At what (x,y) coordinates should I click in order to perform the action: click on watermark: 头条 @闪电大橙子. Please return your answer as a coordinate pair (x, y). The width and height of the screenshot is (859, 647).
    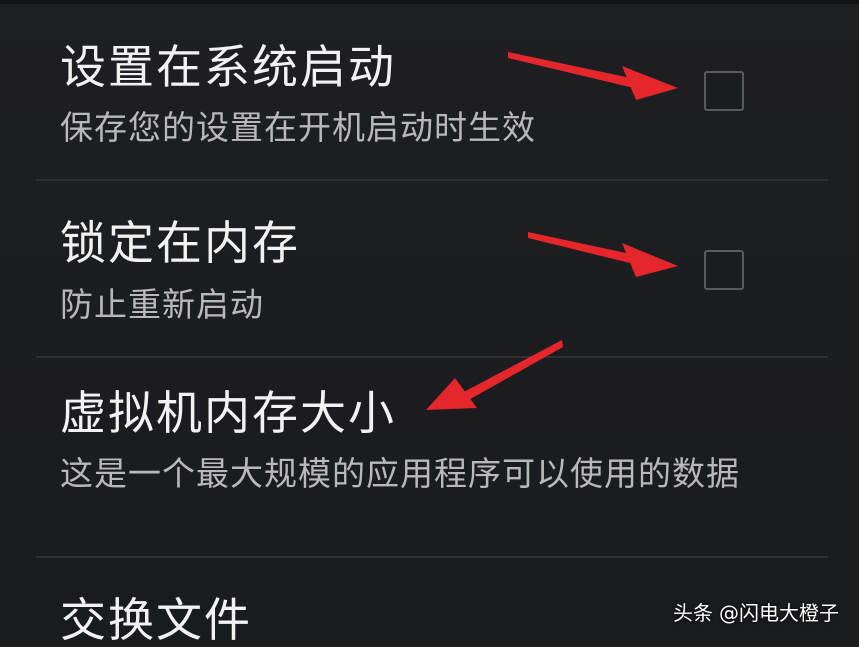
    Looking at the image, I should click on (756, 611).